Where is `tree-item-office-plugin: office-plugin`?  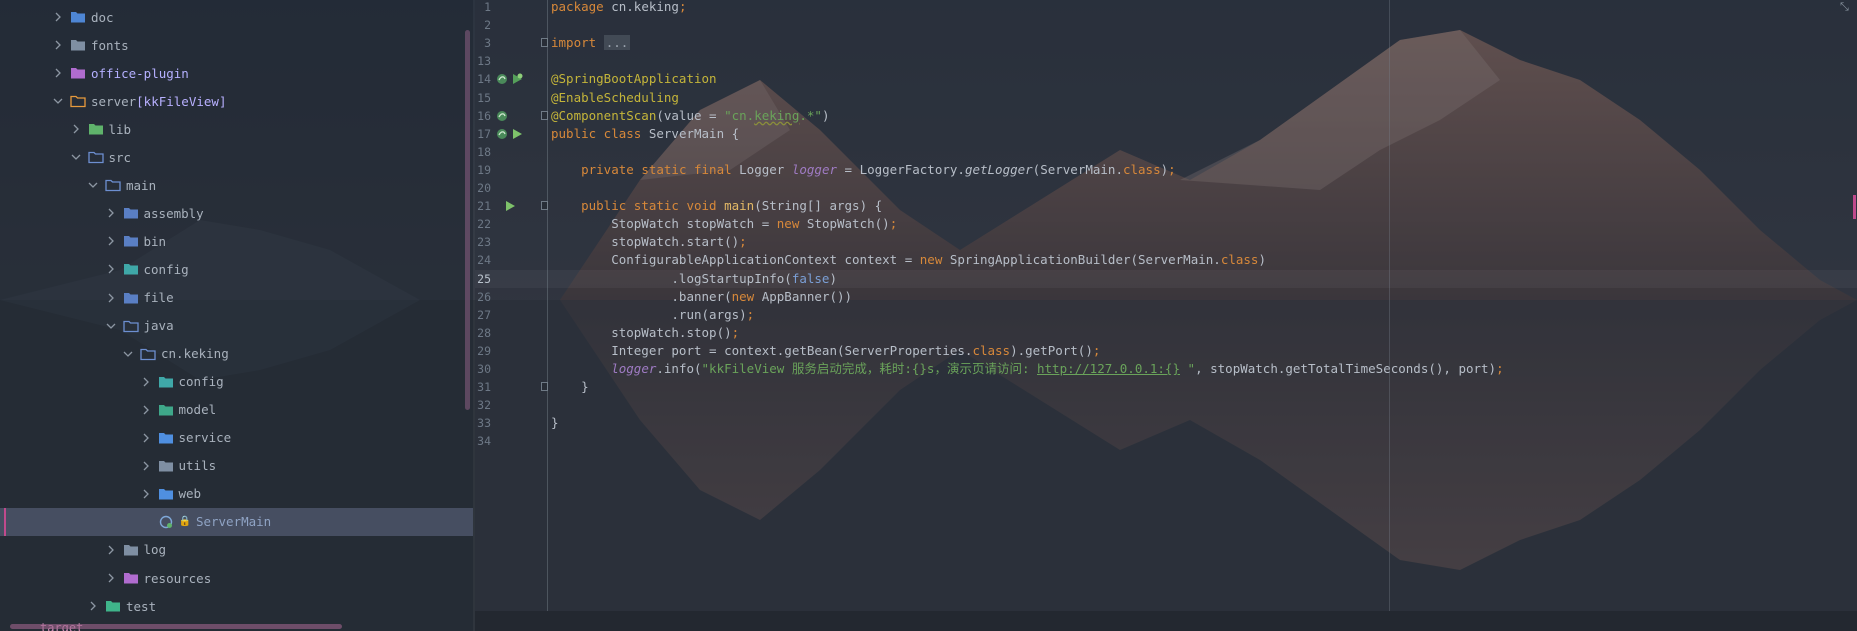 tree-item-office-plugin: office-plugin is located at coordinates (236, 73).